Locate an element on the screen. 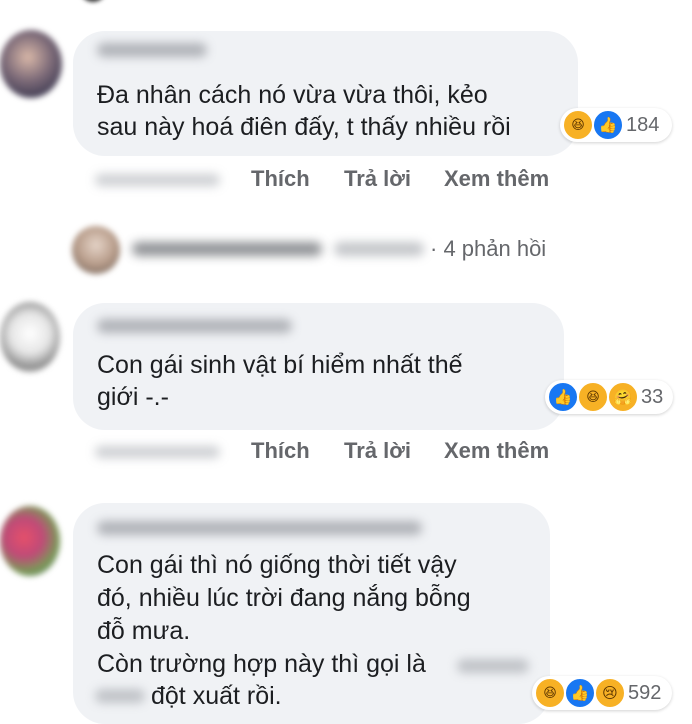  reaction-summary: 😆 👍 184 is located at coordinates (616, 125).